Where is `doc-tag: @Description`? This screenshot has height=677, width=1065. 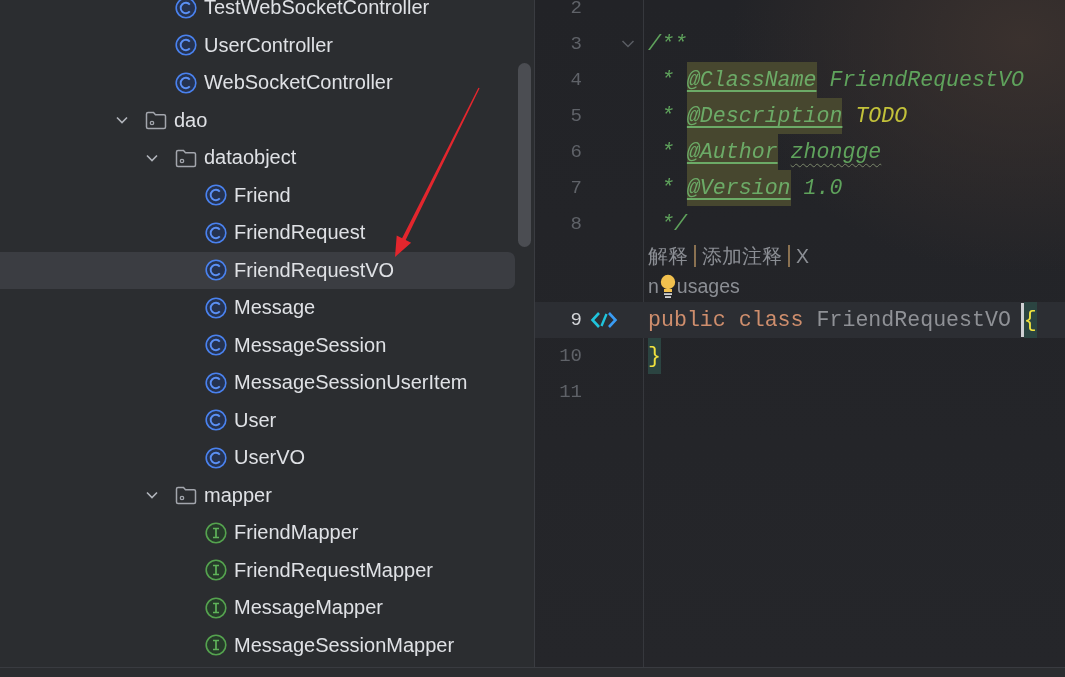
doc-tag: @Description is located at coordinates (764, 116).